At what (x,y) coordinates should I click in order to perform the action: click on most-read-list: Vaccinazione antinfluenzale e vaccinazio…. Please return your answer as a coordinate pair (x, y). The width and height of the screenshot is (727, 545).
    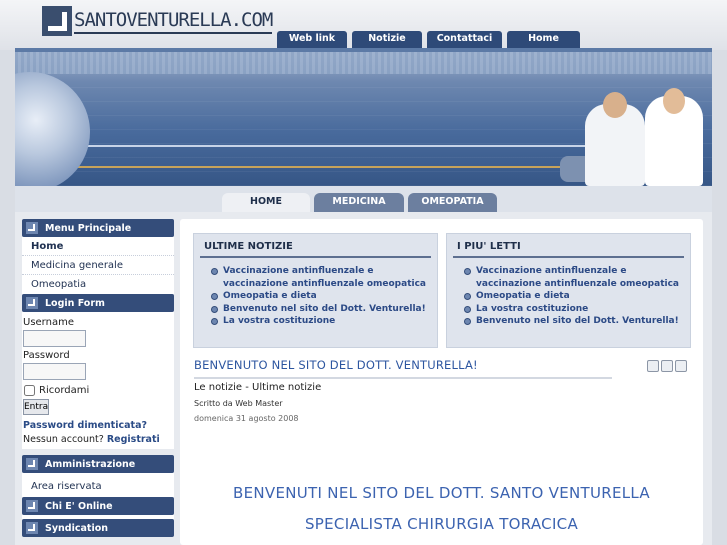
    Looking at the image, I should click on (568, 293).